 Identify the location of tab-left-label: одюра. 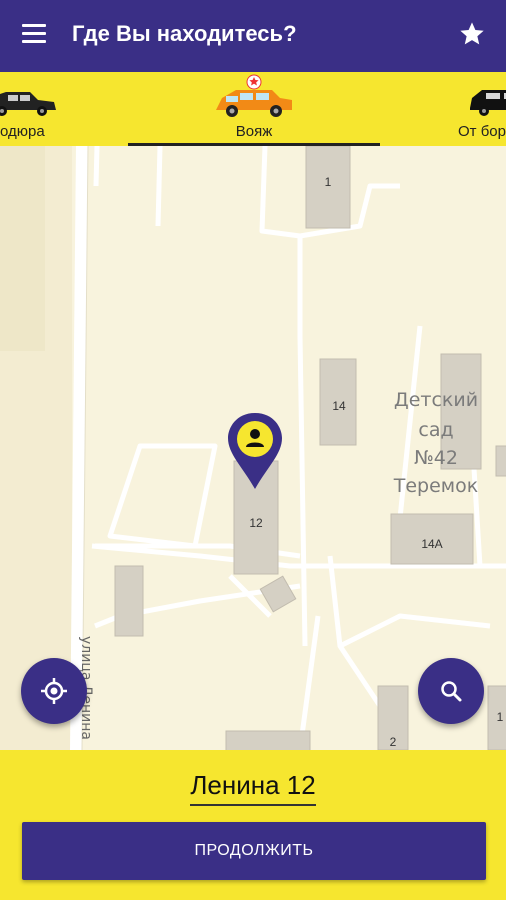
(22, 131).